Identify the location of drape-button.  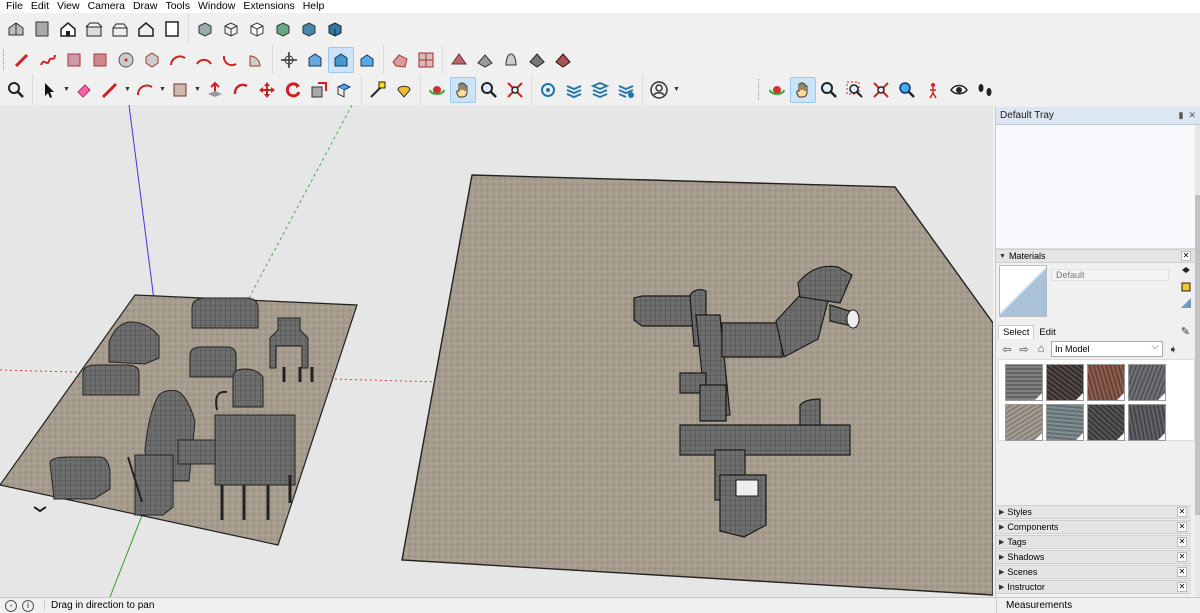
(511, 60).